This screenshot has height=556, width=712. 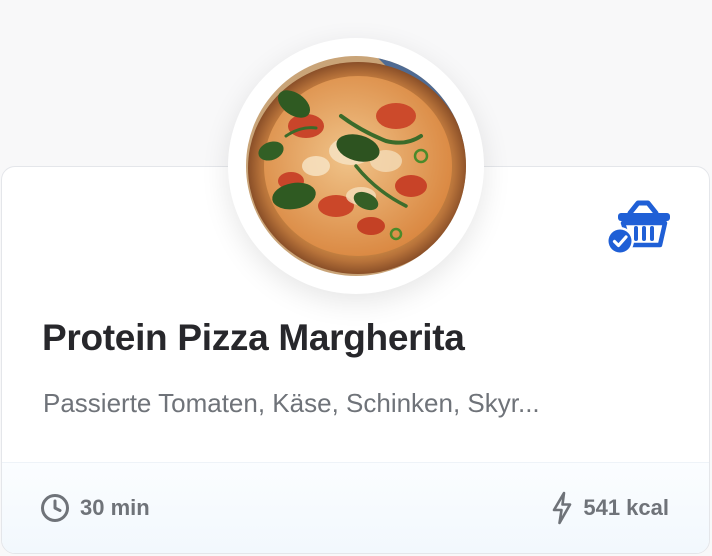 I want to click on recipe-title: Protein Pizza Margherita, so click(x=253, y=337).